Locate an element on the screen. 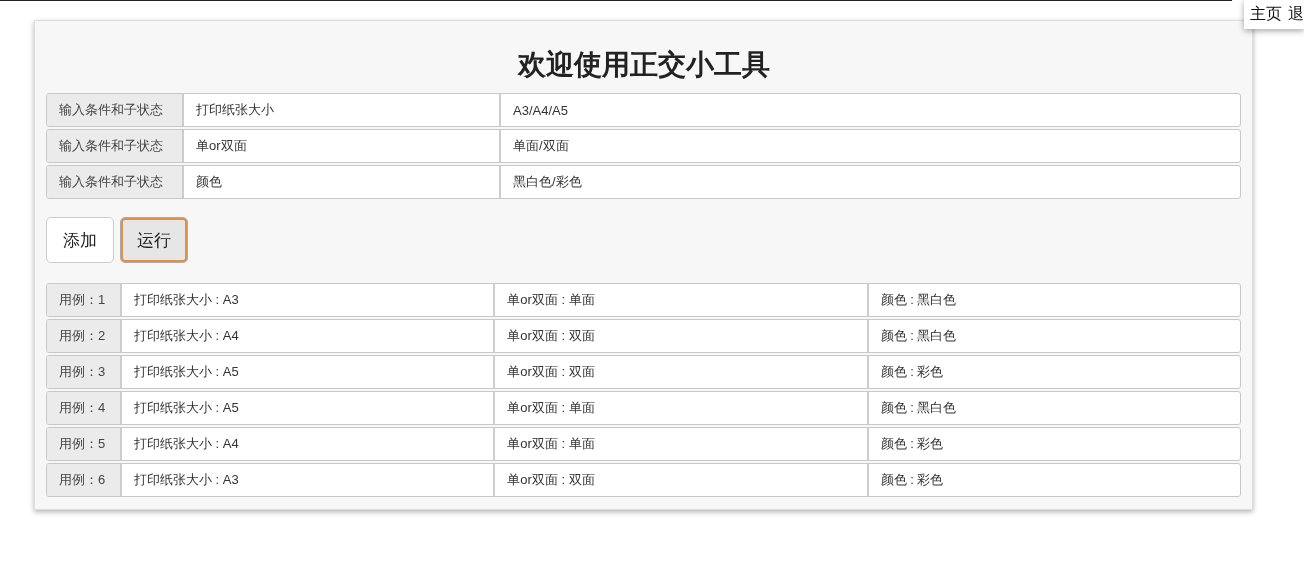 The width and height of the screenshot is (1304, 561). case-label: 用例：5 is located at coordinates (84, 444).